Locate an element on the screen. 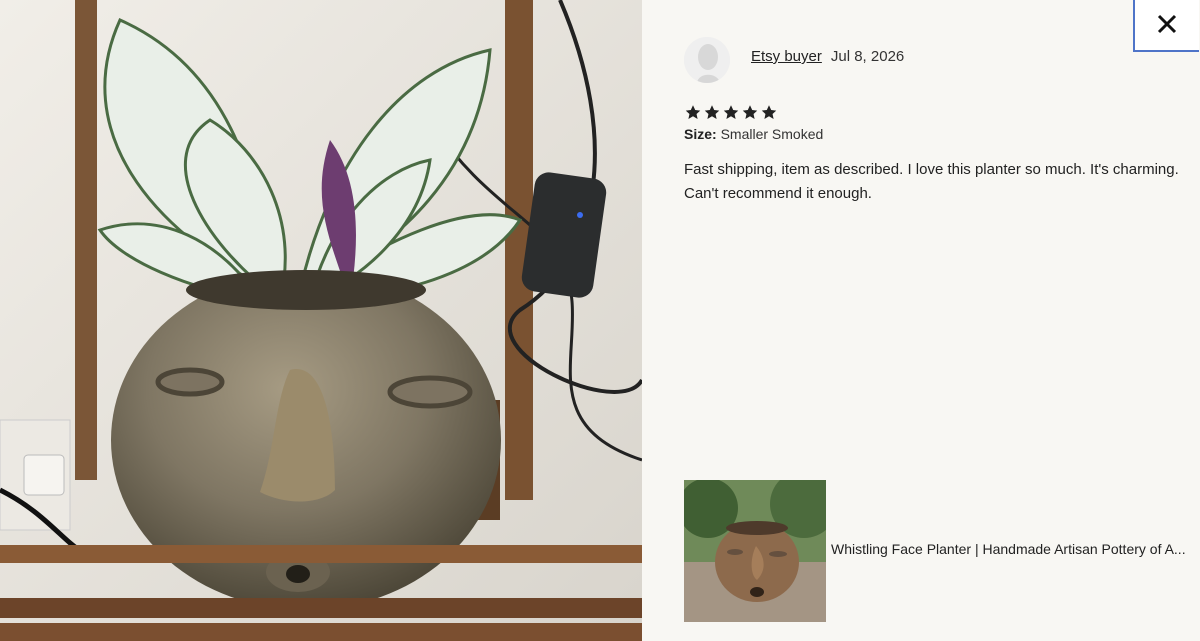  star-rating is located at coordinates (731, 112).